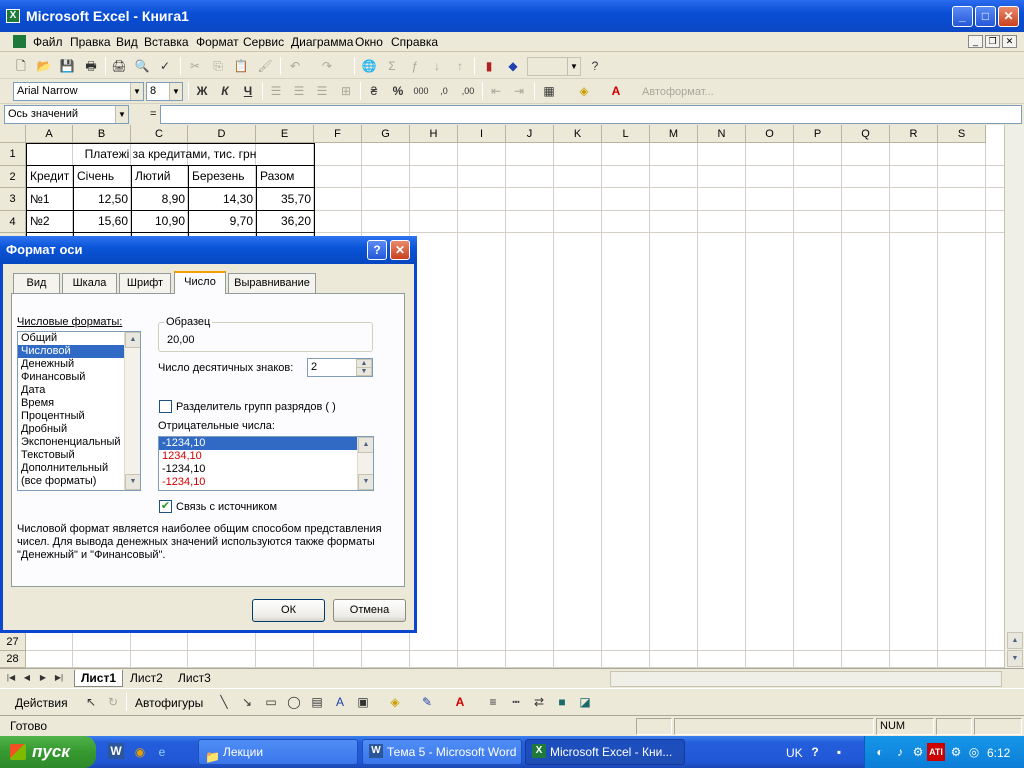 Image resolution: width=1024 pixels, height=768 pixels. What do you see at coordinates (159, 134) in the screenshot?
I see `column-header: C` at bounding box center [159, 134].